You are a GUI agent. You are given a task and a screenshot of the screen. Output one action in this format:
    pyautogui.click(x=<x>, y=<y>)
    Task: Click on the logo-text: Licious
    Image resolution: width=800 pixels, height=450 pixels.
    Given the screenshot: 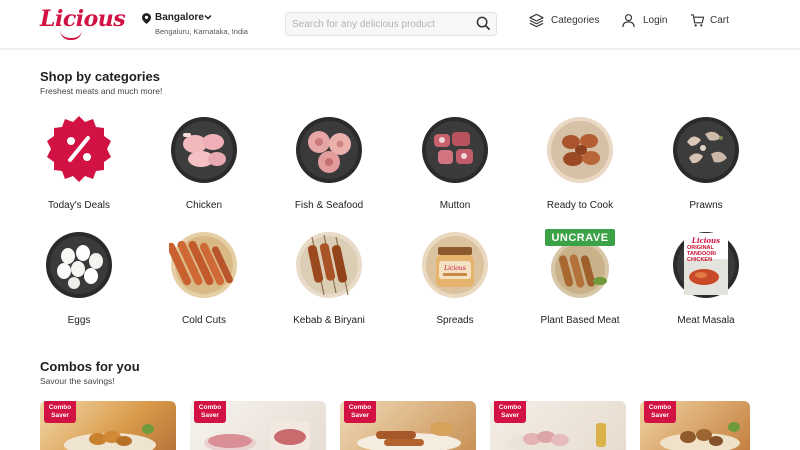 What is the action you would take?
    pyautogui.click(x=83, y=19)
    